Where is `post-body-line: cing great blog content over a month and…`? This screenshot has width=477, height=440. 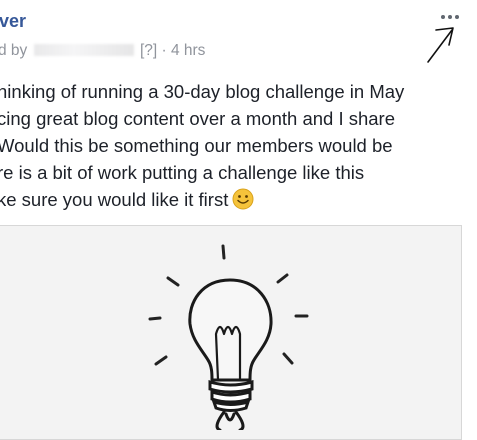 post-body-line: cing great blog content over a month and… is located at coordinates (198, 118).